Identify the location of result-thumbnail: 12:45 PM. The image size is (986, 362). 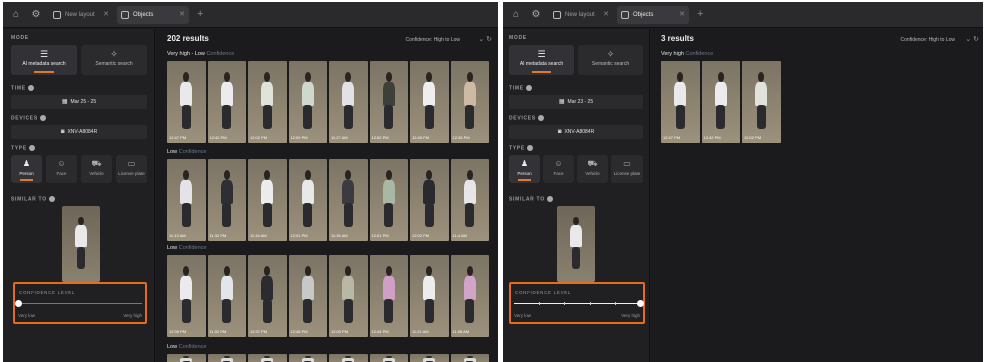
(429, 102).